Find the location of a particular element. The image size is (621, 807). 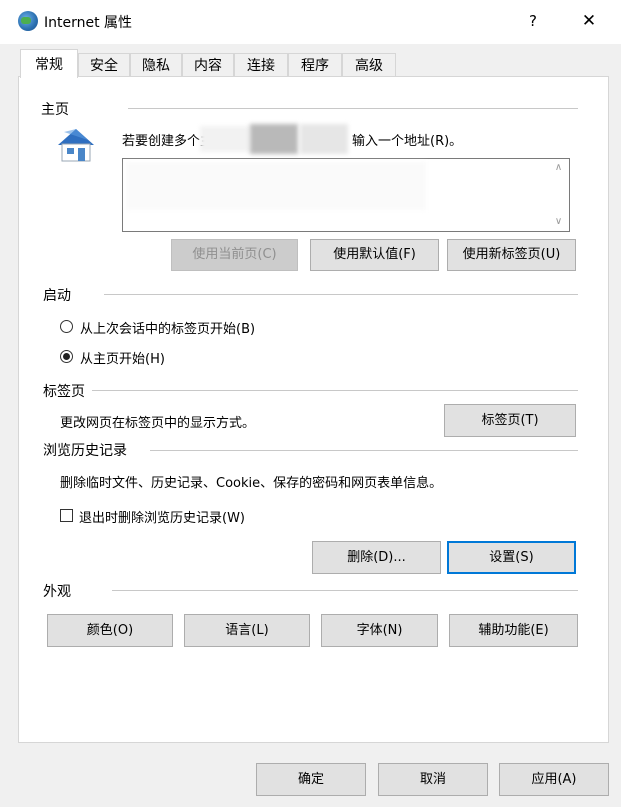

history-settings-button: 设置(S) is located at coordinates (511, 557).